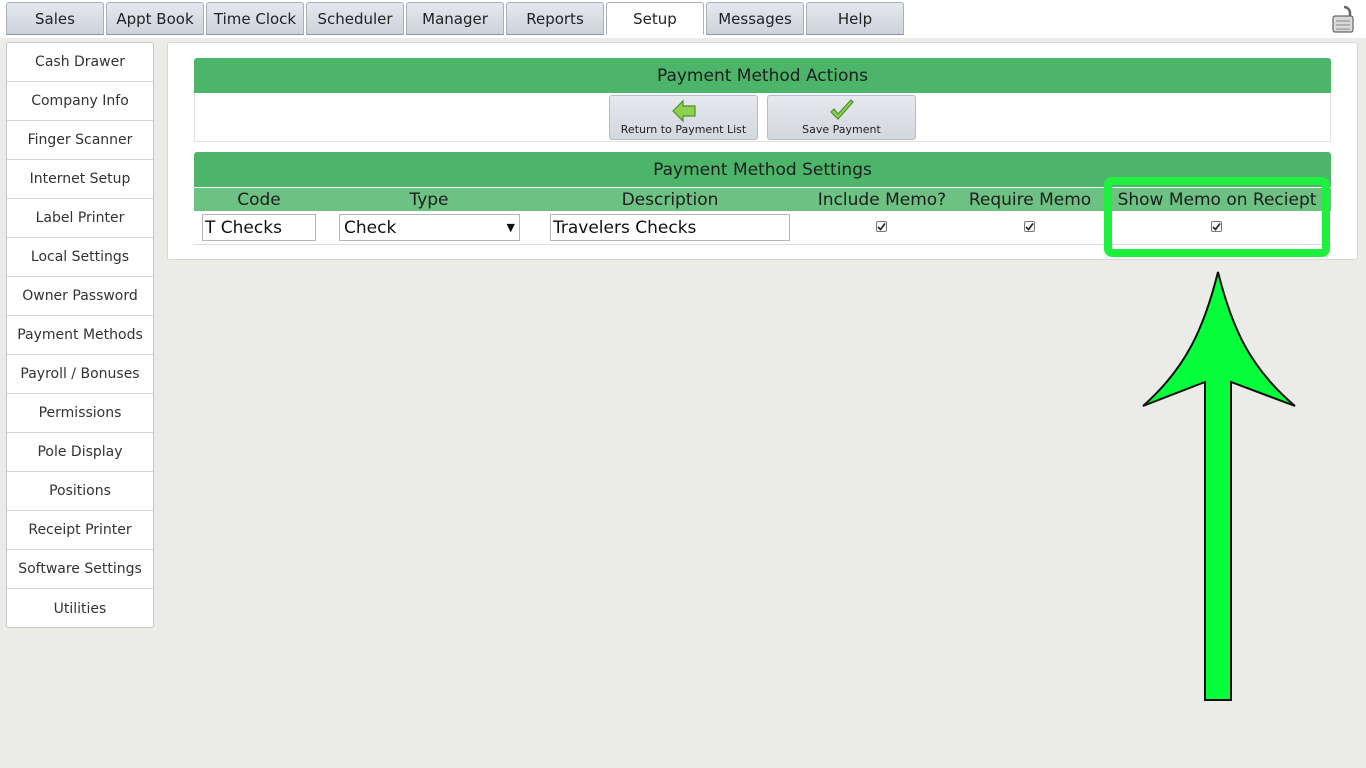 Image resolution: width=1366 pixels, height=768 pixels. What do you see at coordinates (355, 18) in the screenshot?
I see `tab-scheduler: Scheduler` at bounding box center [355, 18].